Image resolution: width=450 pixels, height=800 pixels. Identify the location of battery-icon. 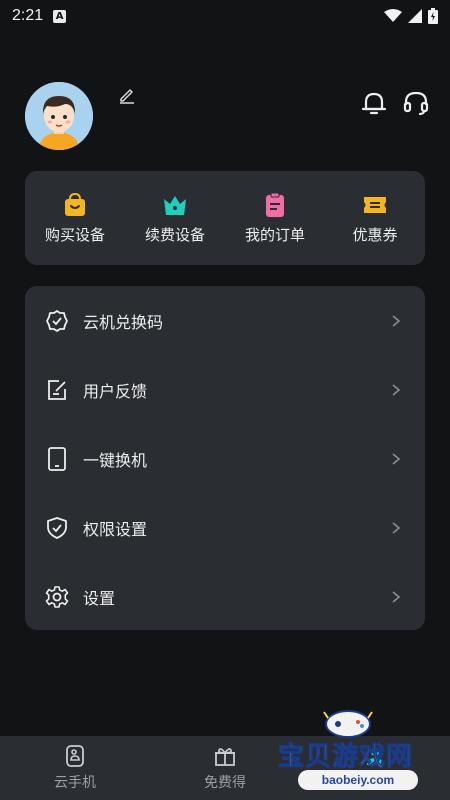
(433, 16).